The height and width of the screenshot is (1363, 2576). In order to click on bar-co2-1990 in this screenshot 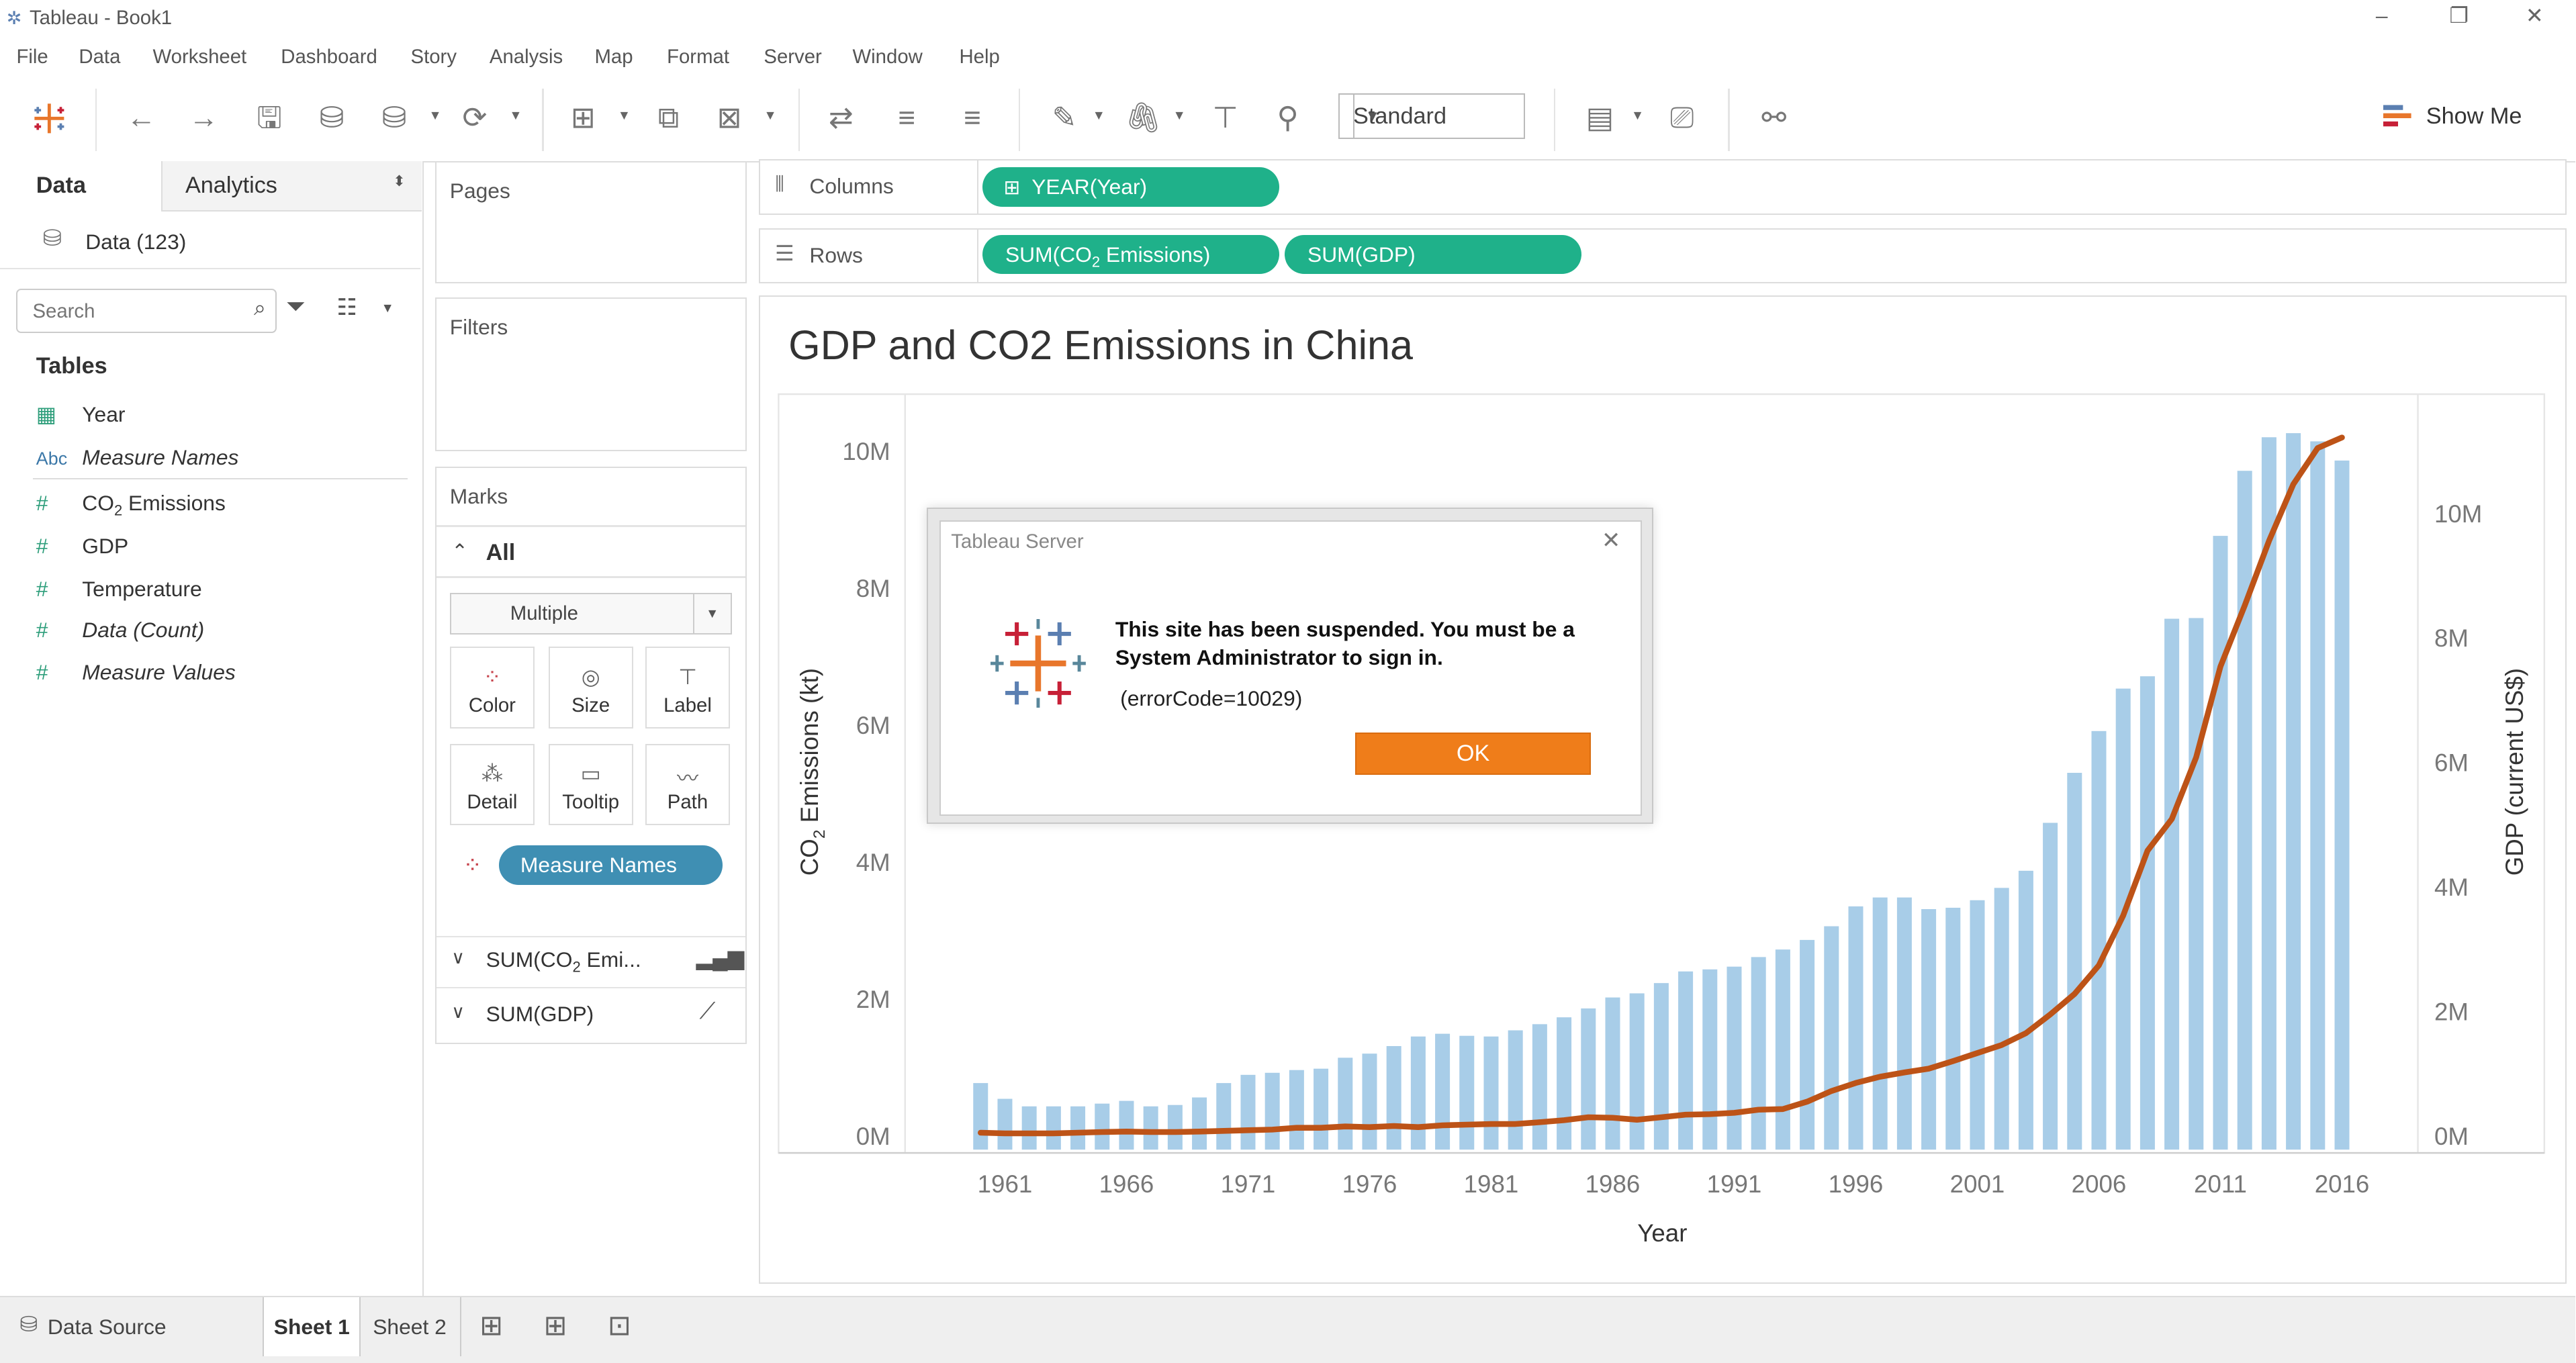, I will do `click(1710, 1059)`.